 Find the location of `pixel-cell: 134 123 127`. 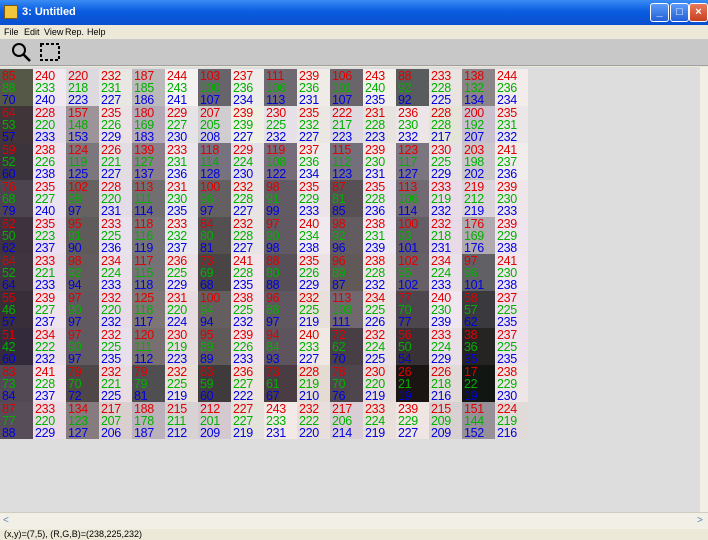

pixel-cell: 134 123 127 is located at coordinates (82, 420).